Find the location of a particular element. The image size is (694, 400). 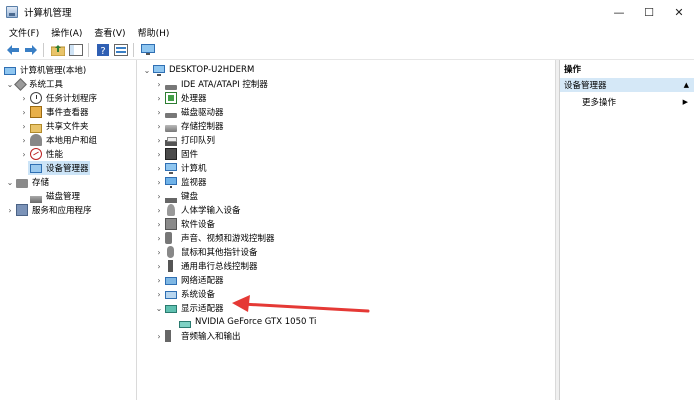

ide-controller-icon is located at coordinates (171, 87).